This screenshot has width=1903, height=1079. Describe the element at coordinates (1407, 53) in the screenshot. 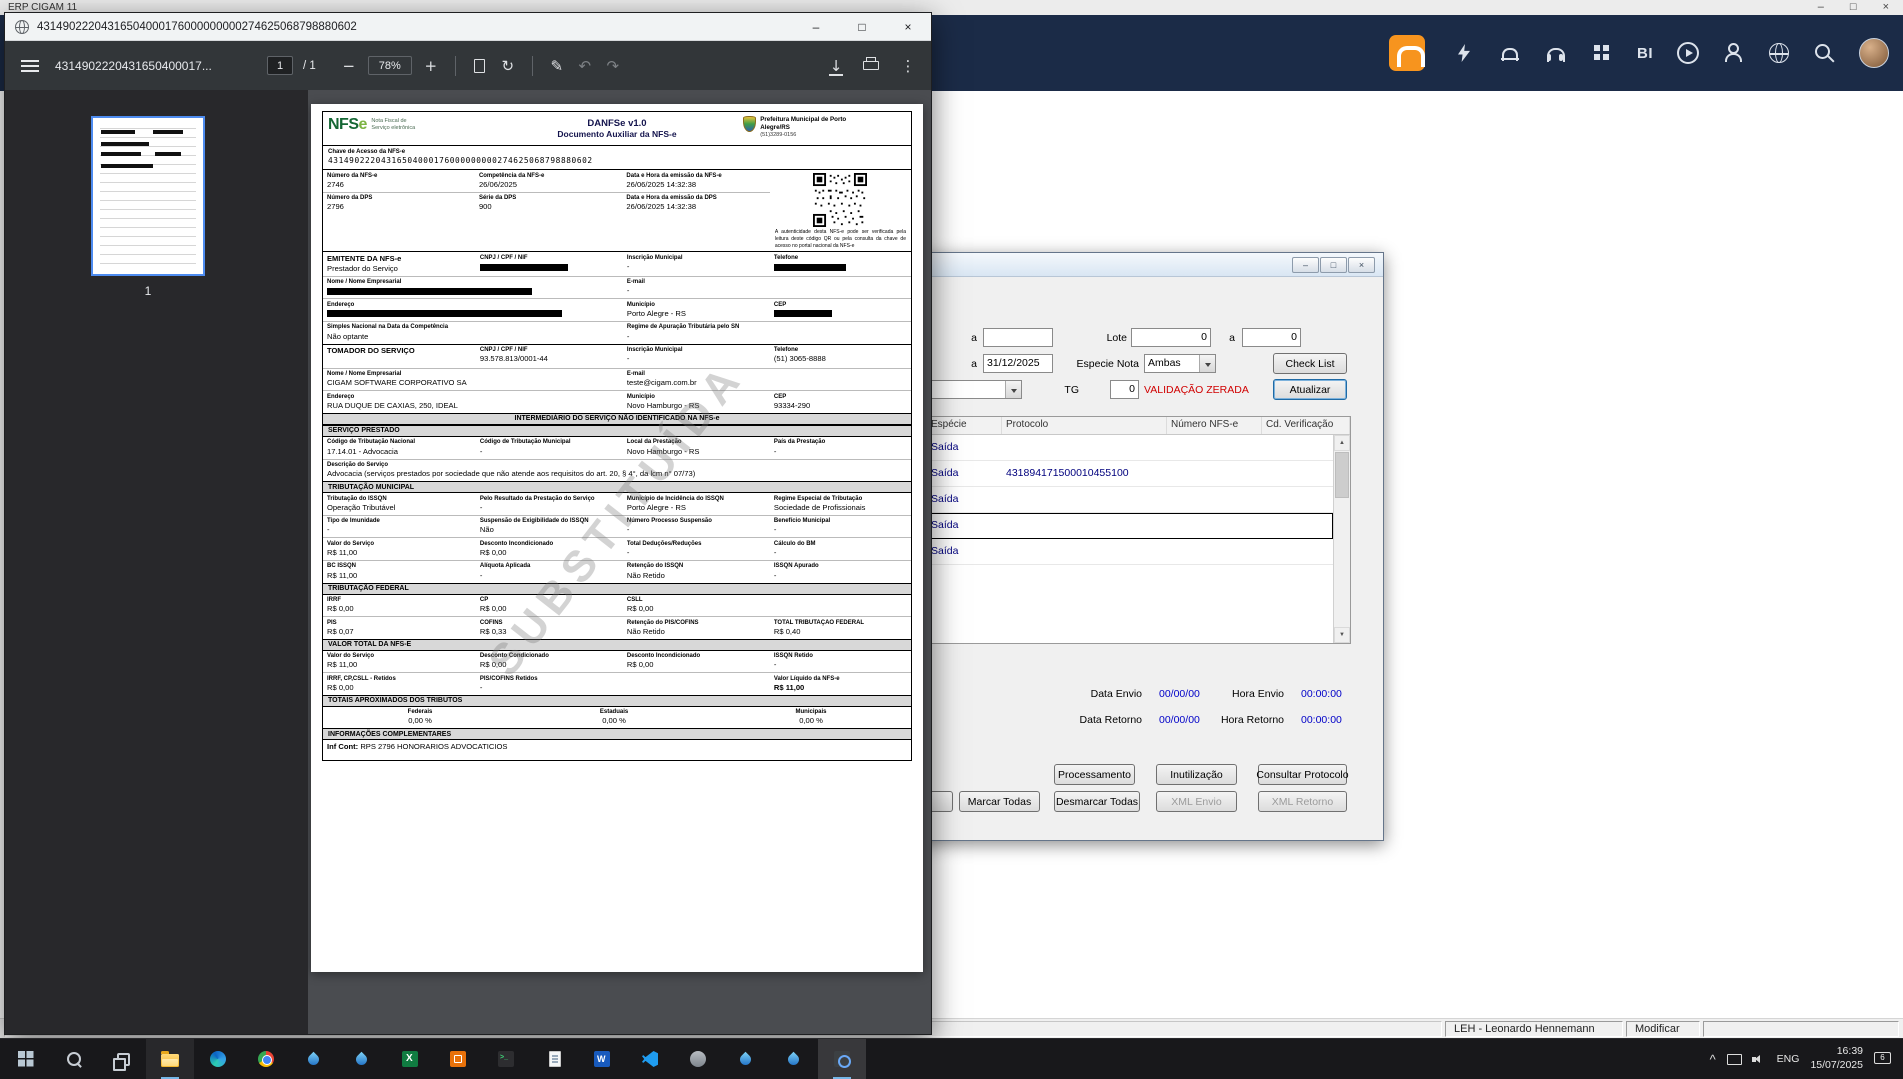

I see `cigam-logo-icon` at that location.